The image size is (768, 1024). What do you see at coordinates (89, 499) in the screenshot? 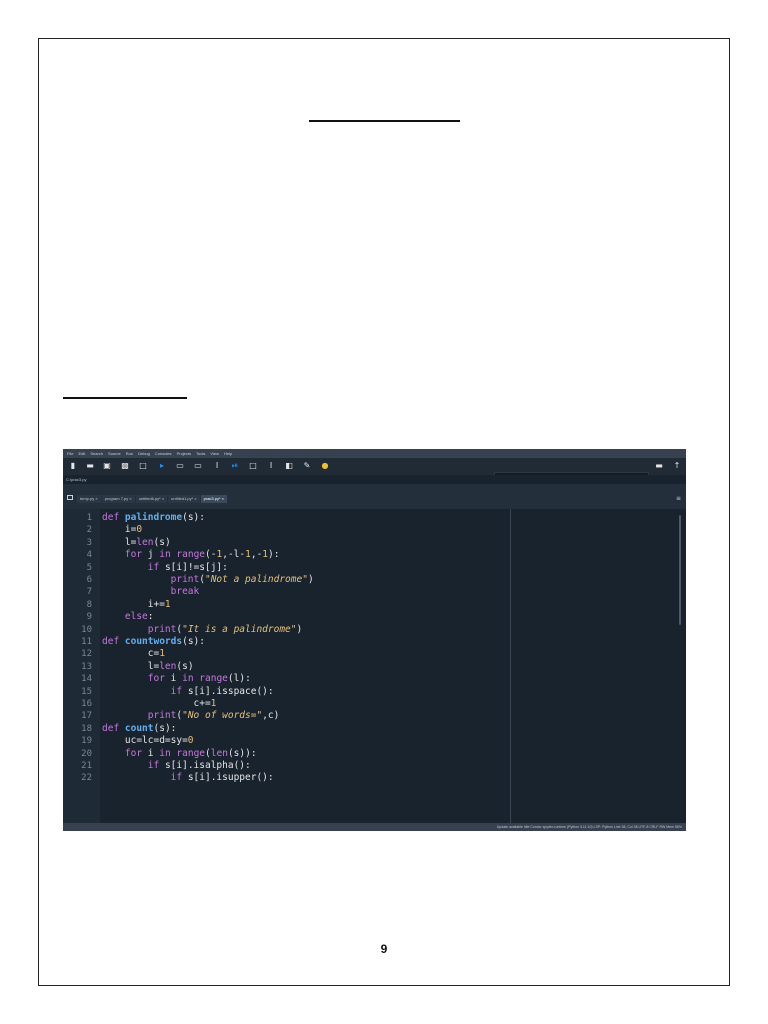
I see `editor-tab: temp.py ×` at bounding box center [89, 499].